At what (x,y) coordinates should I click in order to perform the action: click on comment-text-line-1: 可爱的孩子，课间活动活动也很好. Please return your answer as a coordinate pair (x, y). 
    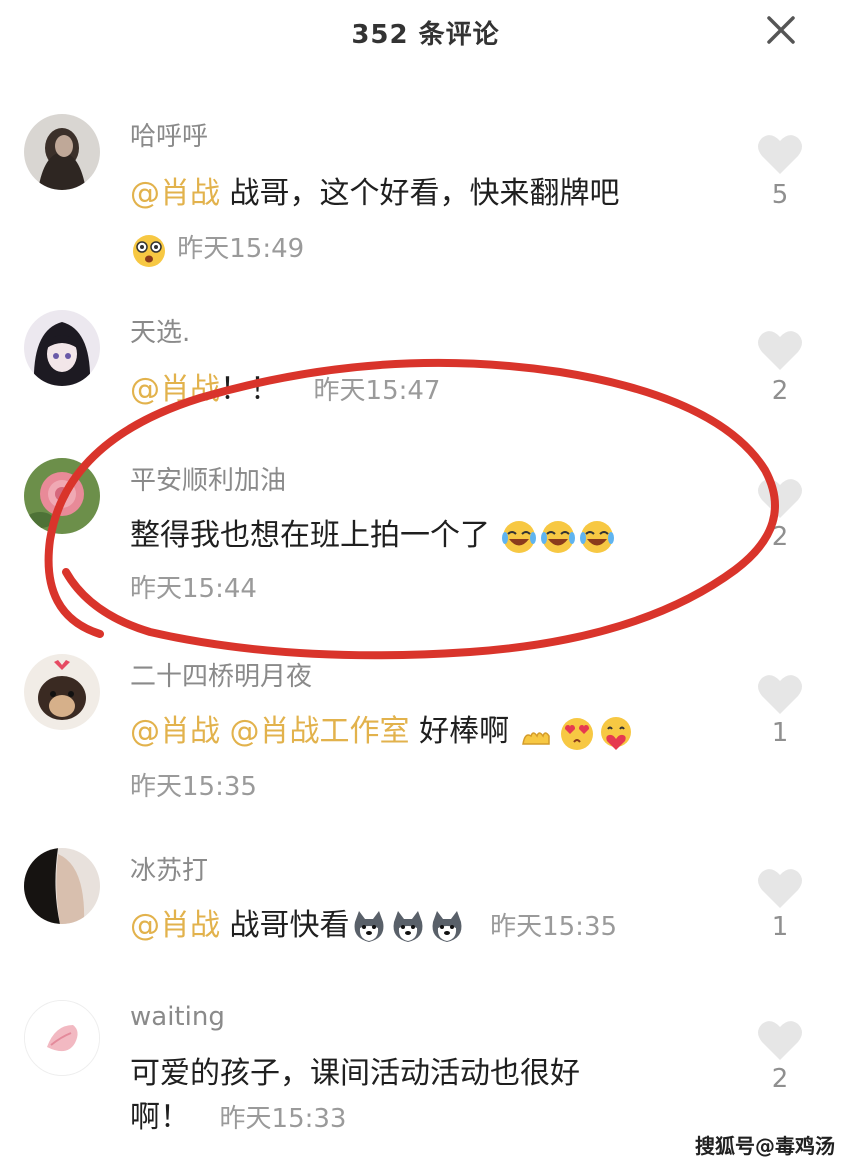
    Looking at the image, I should click on (355, 1073).